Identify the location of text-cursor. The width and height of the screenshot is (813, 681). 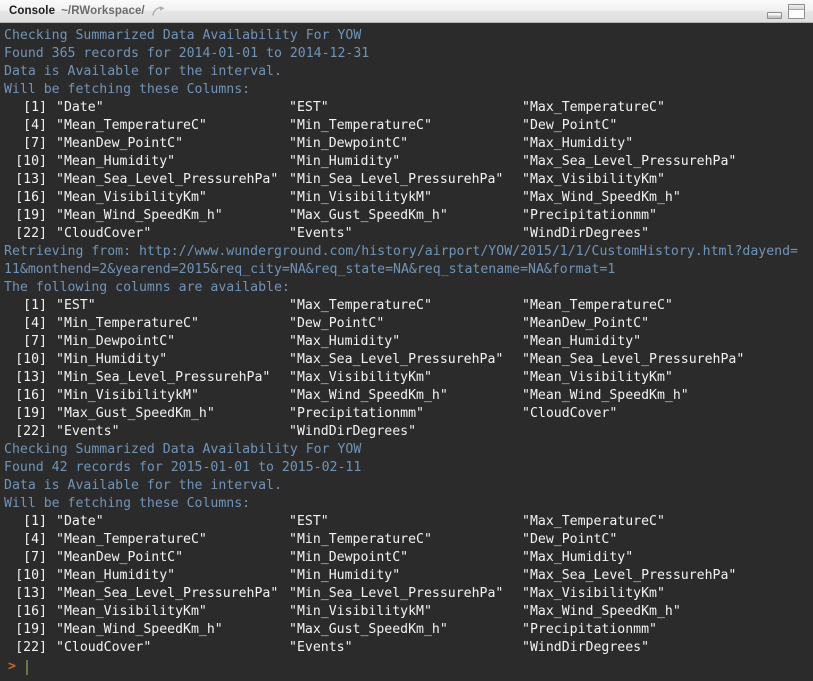
(26, 667).